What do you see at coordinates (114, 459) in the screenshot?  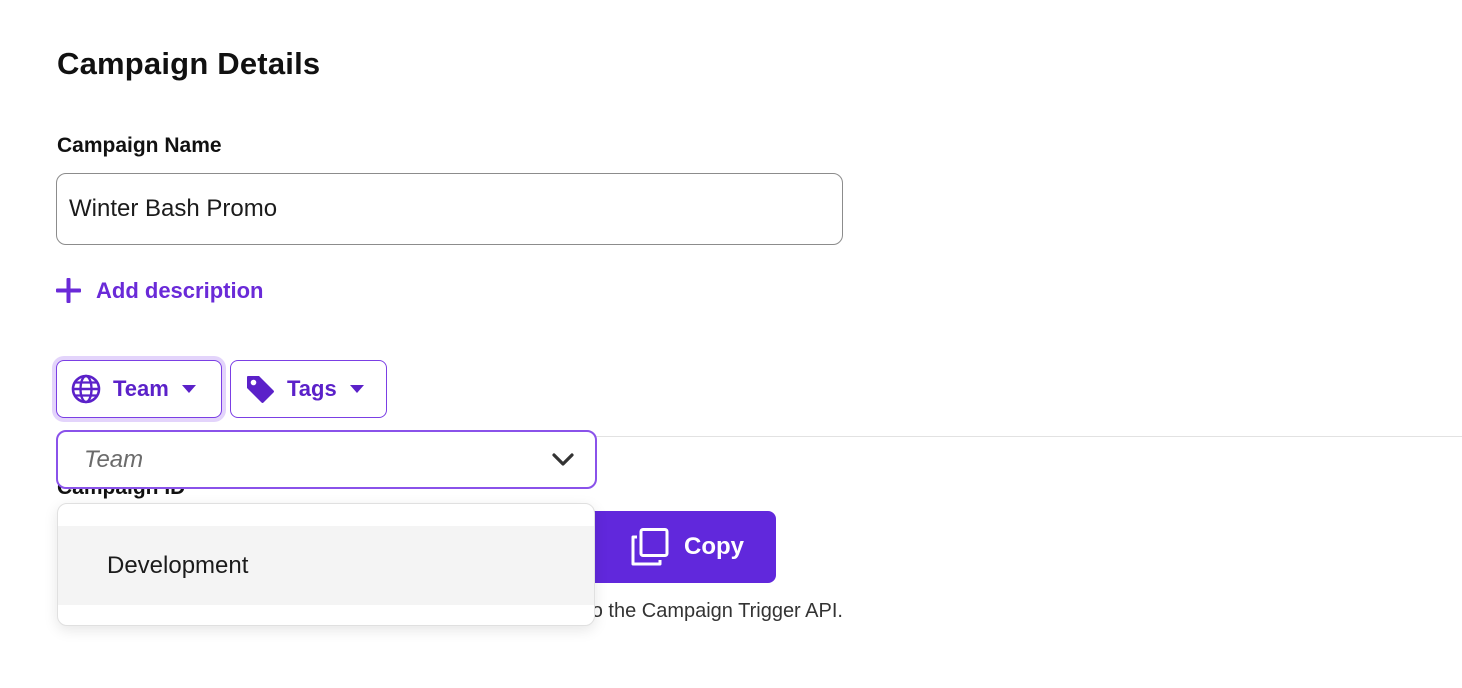 I see `team-select-placeholder: Team` at bounding box center [114, 459].